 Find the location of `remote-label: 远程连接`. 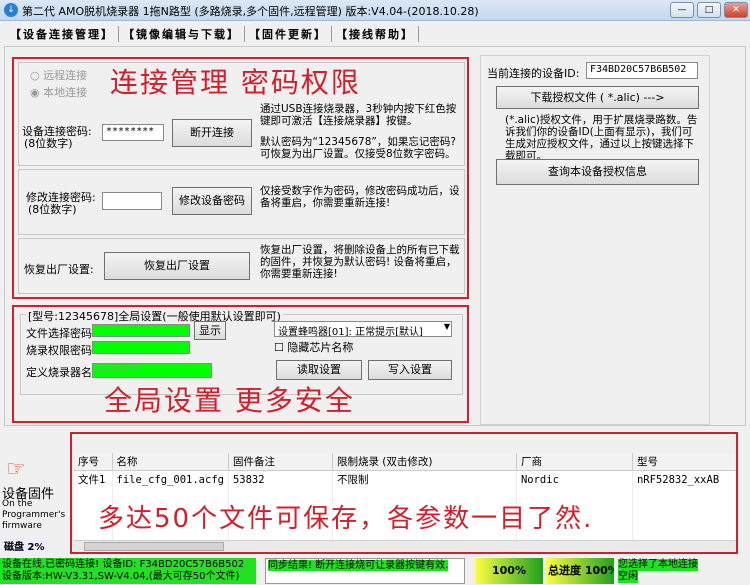

remote-label: 远程连接 is located at coordinates (65, 75).